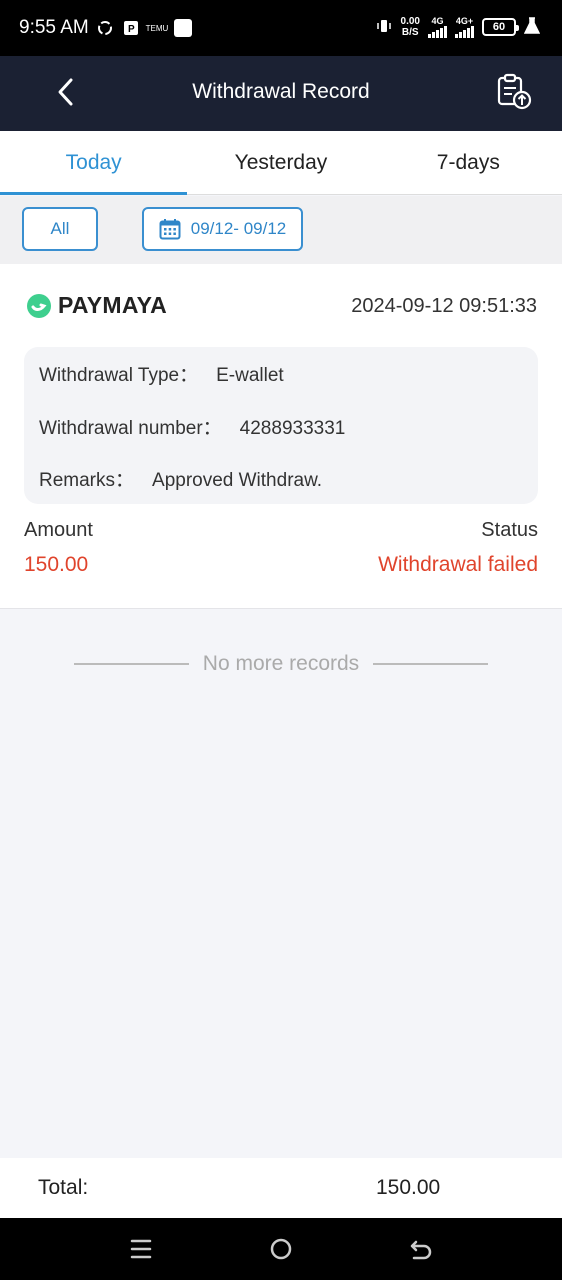 The image size is (562, 1280). I want to click on app-p-icon: P, so click(131, 28).